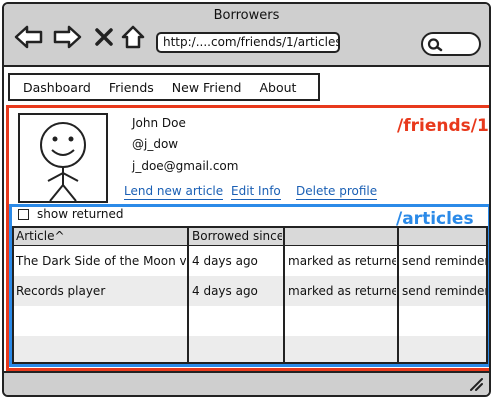 The height and width of the screenshot is (400, 494). What do you see at coordinates (29, 37) in the screenshot?
I see `back-arrow-icon` at bounding box center [29, 37].